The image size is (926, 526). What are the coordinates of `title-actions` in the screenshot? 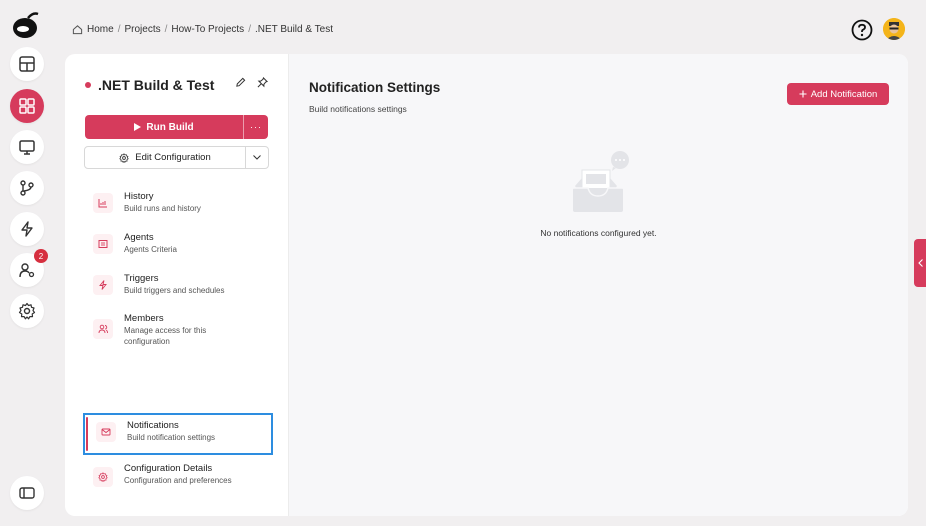 It's located at (251, 82).